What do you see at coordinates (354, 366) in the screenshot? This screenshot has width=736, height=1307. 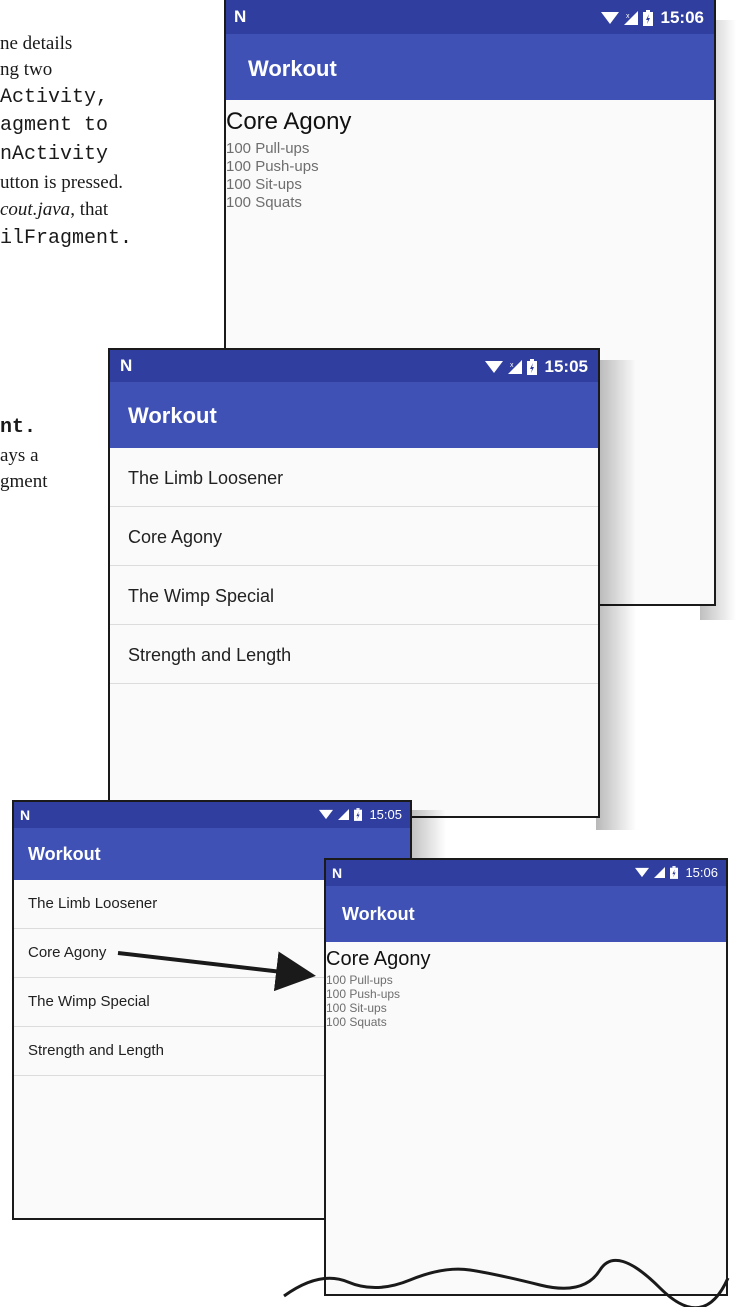 I see `status-bar: N x 15:05` at bounding box center [354, 366].